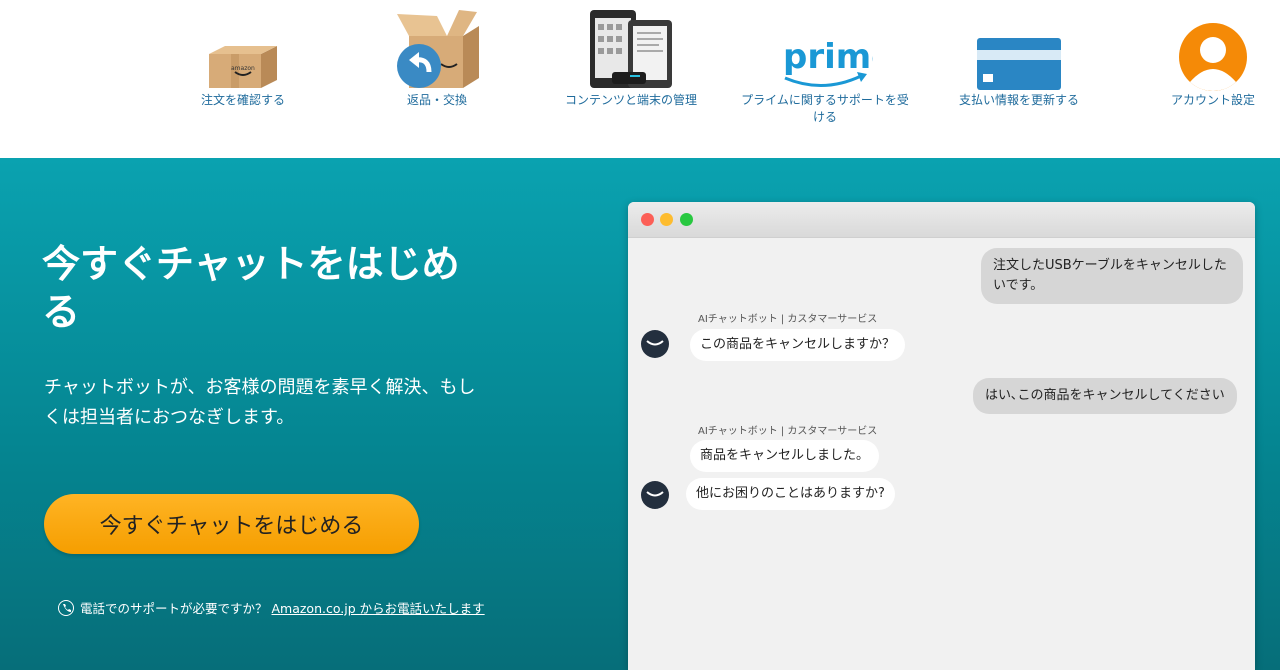 The height and width of the screenshot is (670, 1280). I want to click on amazon-box-icon: amazon, so click(243, 46).